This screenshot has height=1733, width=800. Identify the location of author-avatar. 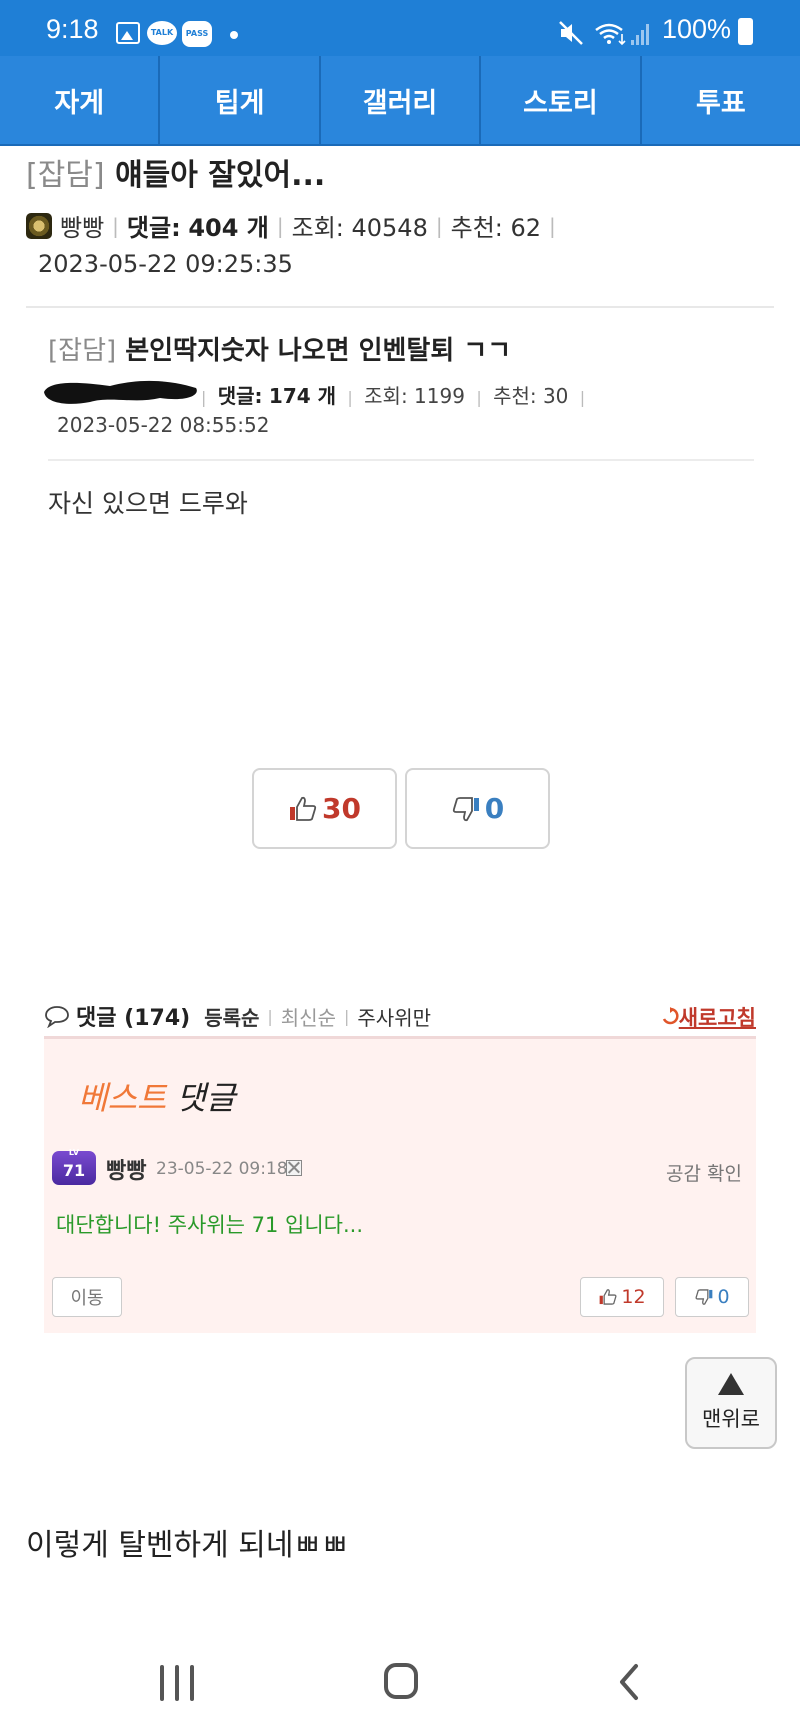
(39, 225).